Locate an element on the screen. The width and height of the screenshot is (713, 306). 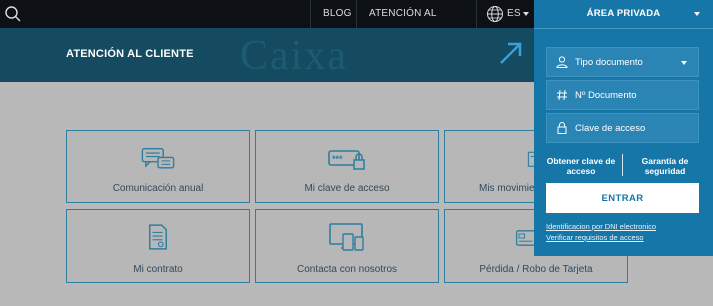
security-guarantee-link: Garantía de seguridad is located at coordinates (665, 166).